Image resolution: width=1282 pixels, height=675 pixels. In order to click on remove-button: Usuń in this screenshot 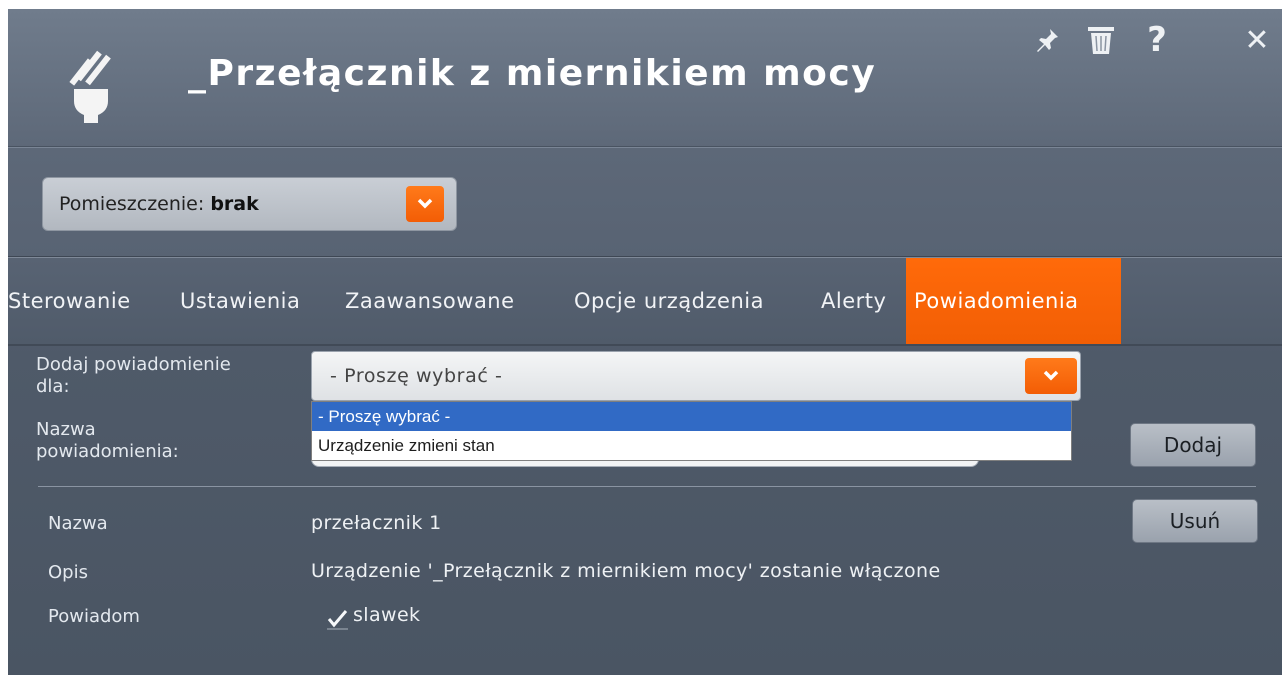, I will do `click(1195, 521)`.